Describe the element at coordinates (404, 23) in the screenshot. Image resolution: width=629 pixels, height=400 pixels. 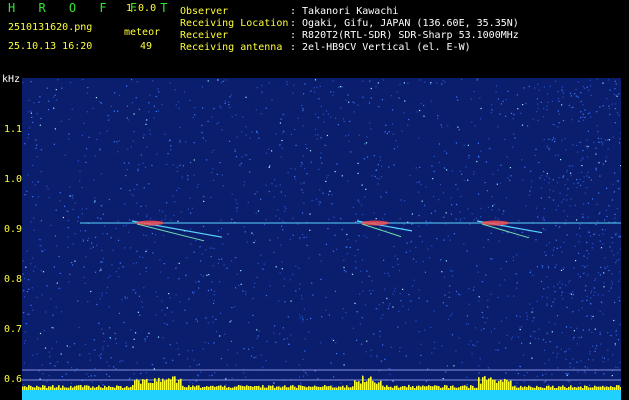
I see `info-location-value: : Ogaki, Gifu, JAPAN (136.60E, 35.35N)` at that location.